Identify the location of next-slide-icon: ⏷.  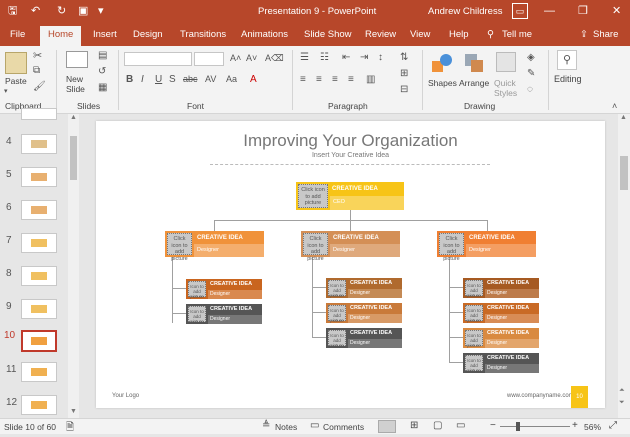
(622, 403).